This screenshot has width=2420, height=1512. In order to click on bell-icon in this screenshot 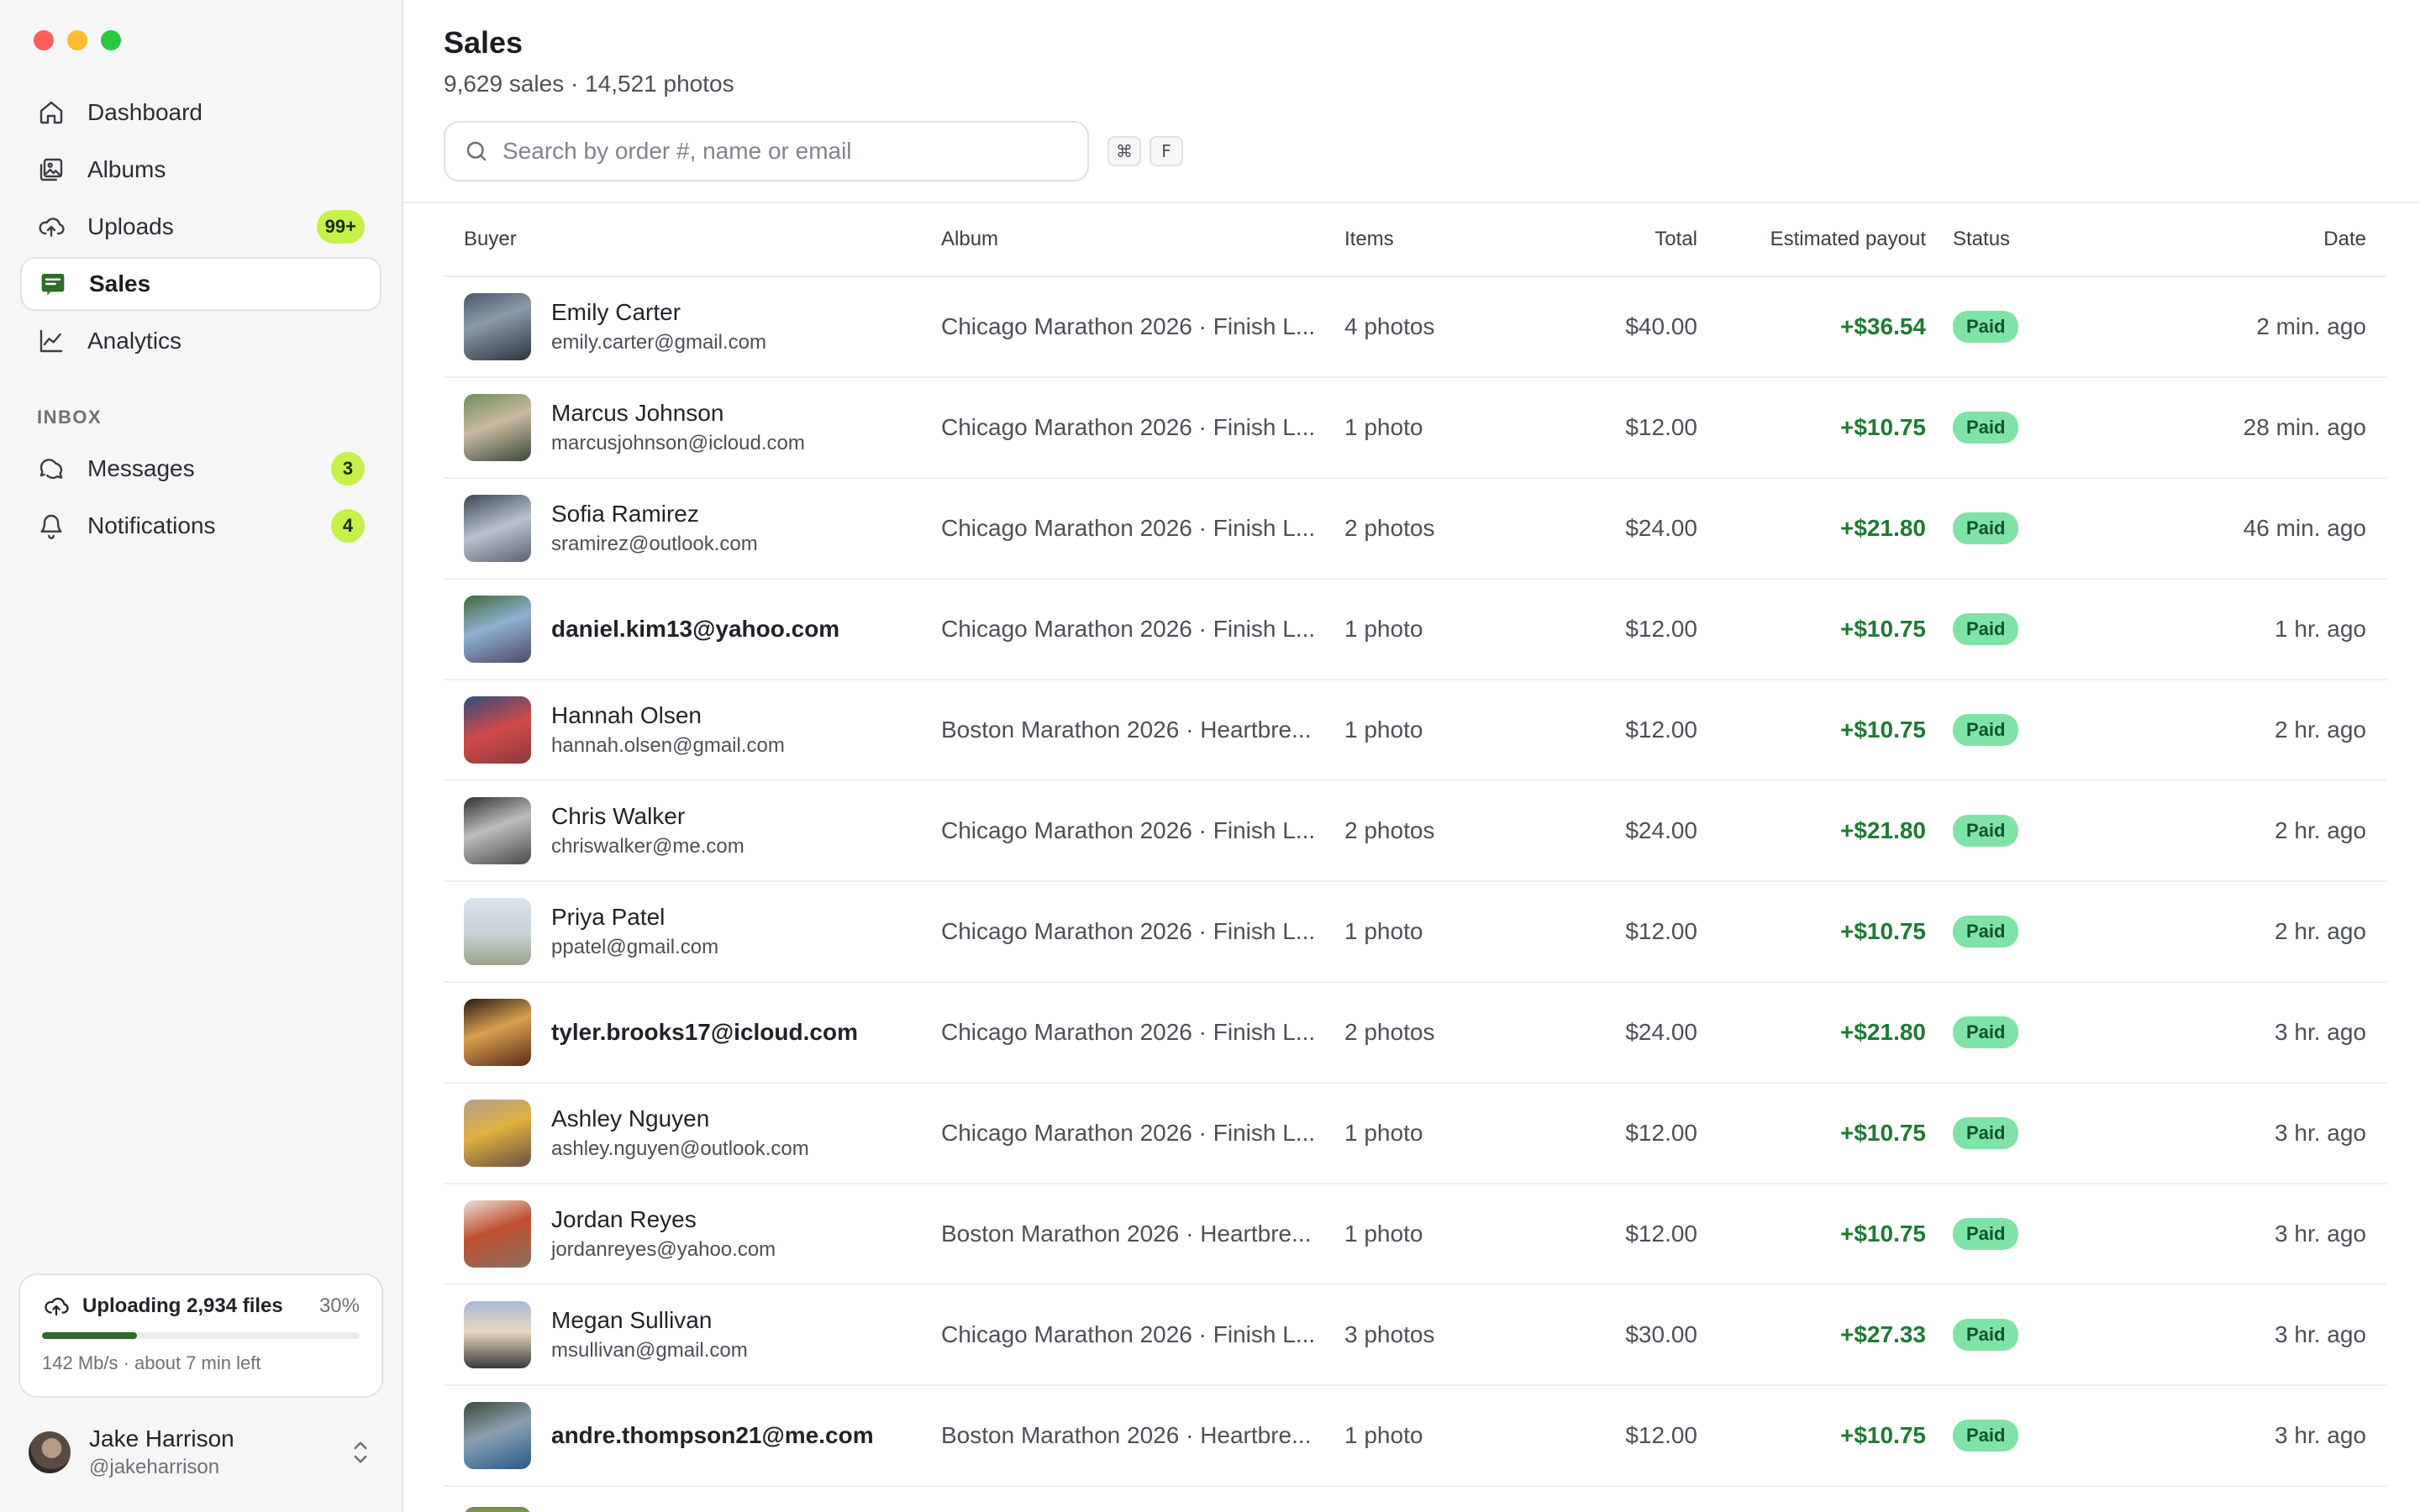, I will do `click(52, 526)`.